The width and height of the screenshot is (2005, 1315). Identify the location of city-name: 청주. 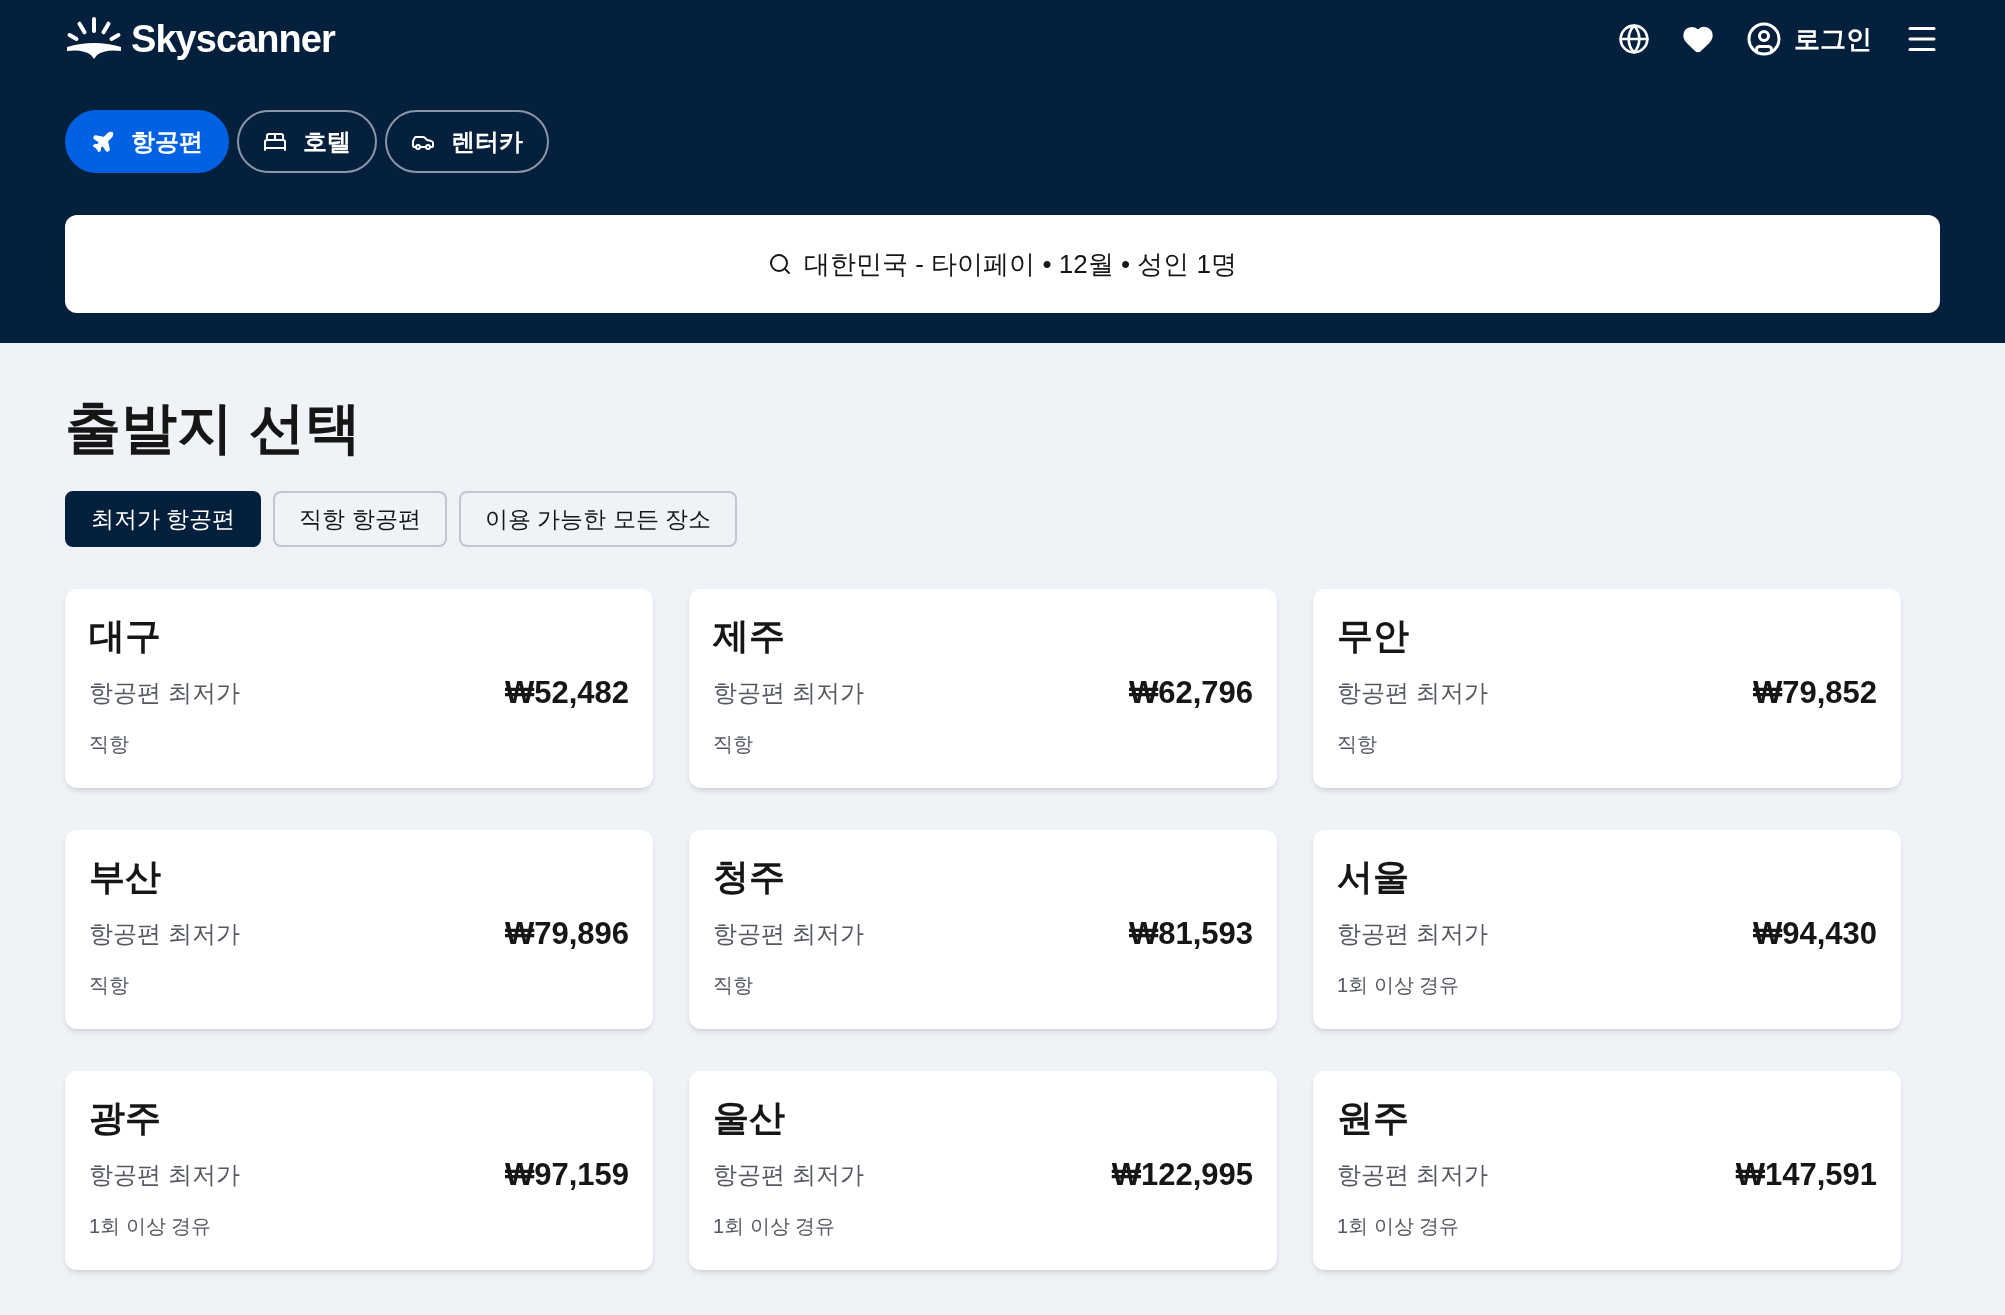
(749, 877).